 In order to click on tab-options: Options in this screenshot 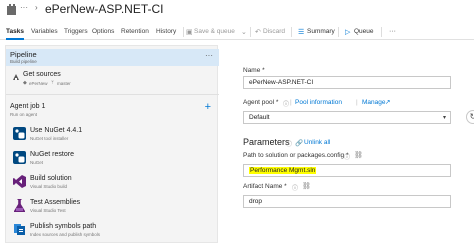, I will do `click(103, 31)`.